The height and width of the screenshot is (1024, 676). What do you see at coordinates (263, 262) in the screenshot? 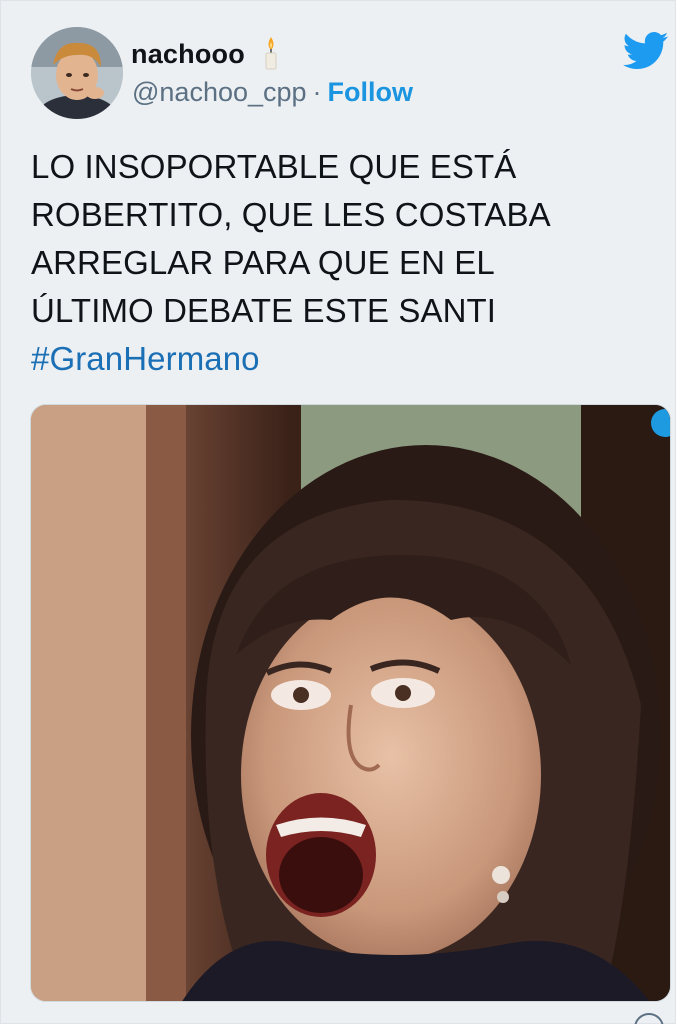
I see `tweet-line: ARREGLAR PARA QUE EN EL` at bounding box center [263, 262].